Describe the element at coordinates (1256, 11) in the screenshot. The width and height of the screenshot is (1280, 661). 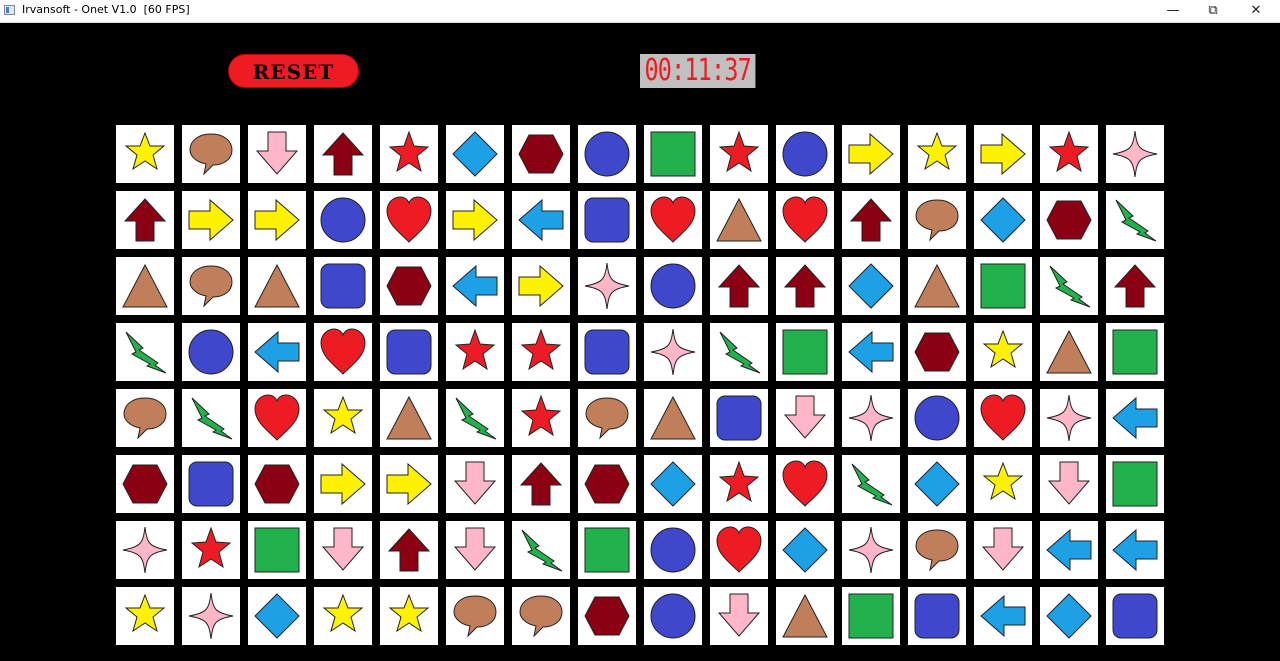
I see `close-button: ✕` at that location.